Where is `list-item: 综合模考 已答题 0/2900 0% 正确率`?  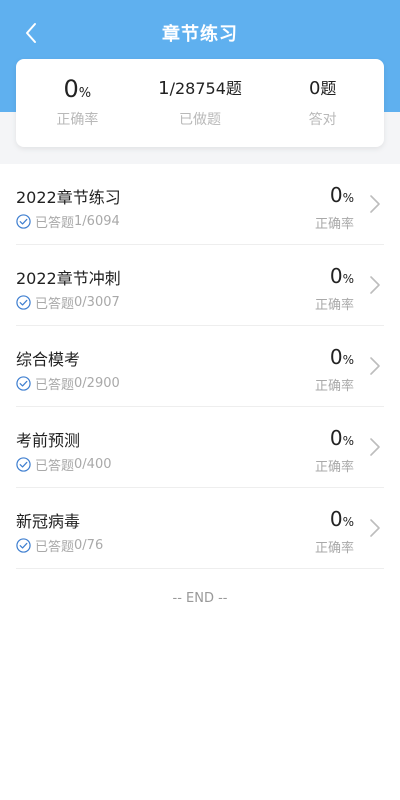 list-item: 综合模考 已答题 0/2900 0% 正确率 is located at coordinates (200, 366).